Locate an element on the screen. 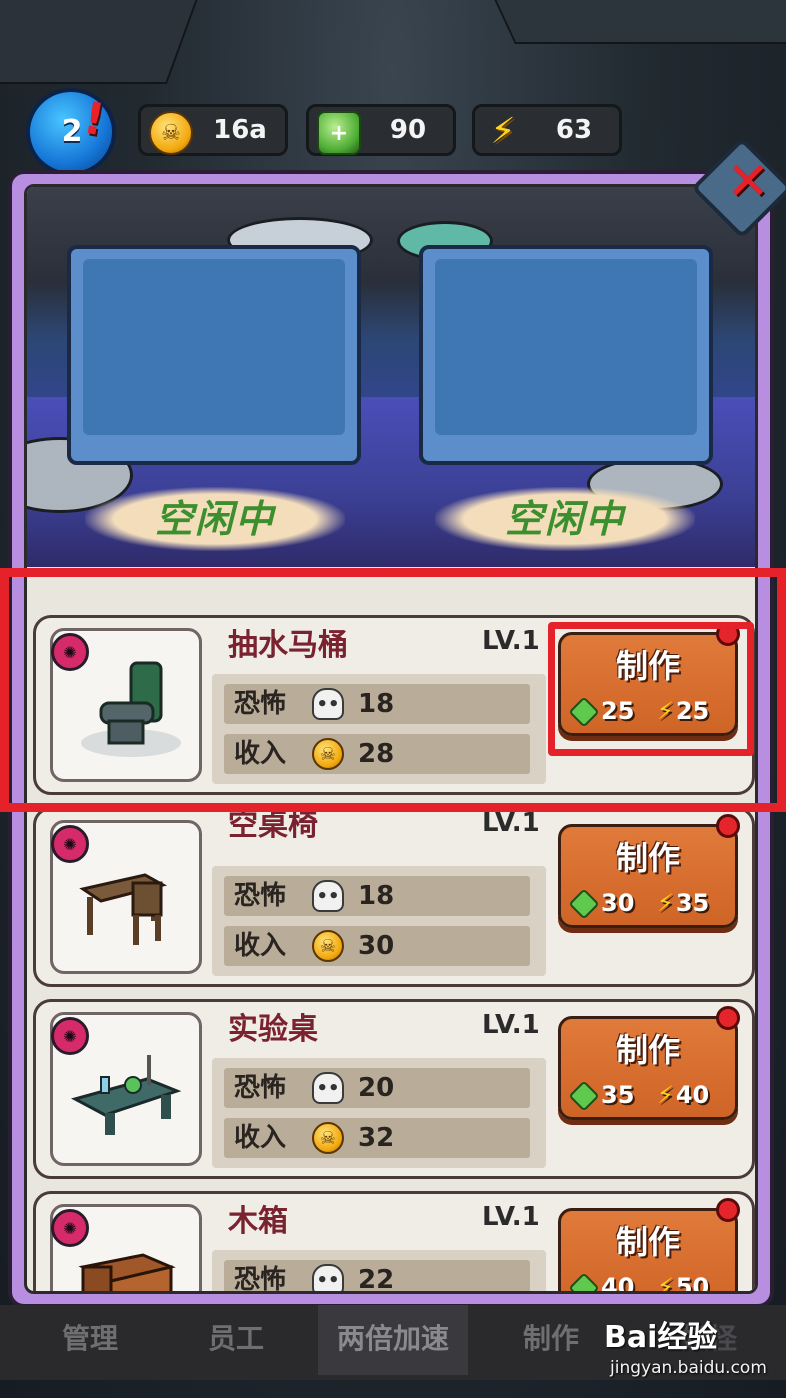  close-x-icon: ✕ is located at coordinates (748, 182).